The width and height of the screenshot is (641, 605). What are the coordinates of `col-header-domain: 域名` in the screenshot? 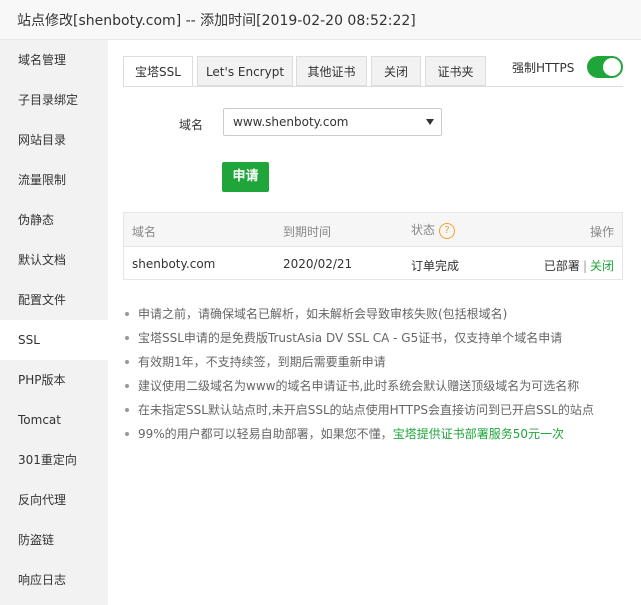 It's located at (144, 232).